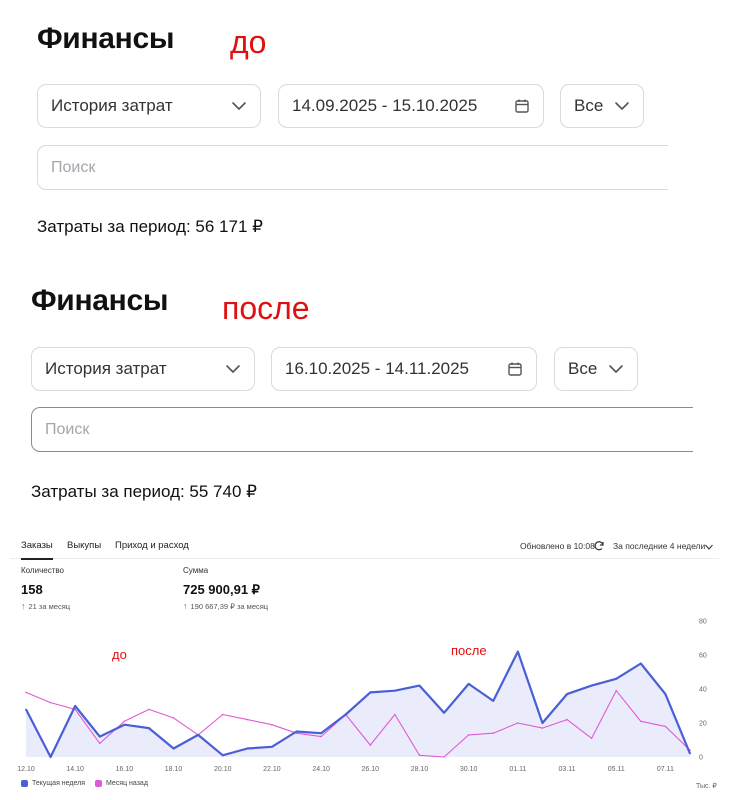 The width and height of the screenshot is (729, 800). I want to click on x-tick-label: 26.10, so click(371, 769).